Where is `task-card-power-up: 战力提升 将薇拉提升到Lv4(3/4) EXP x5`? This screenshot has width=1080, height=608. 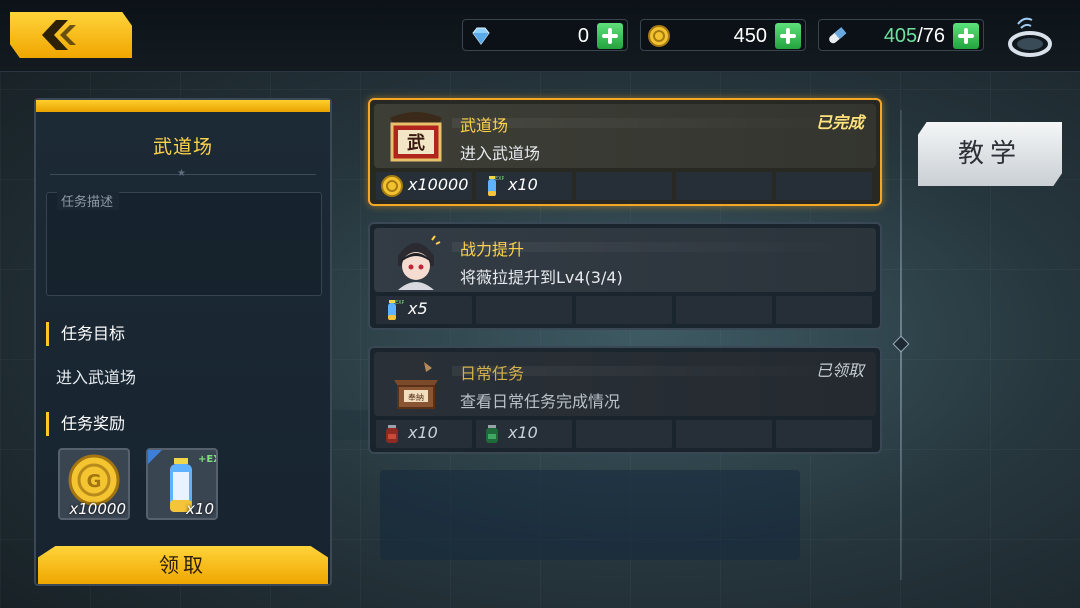 task-card-power-up: 战力提升 将薇拉提升到Lv4(3/4) EXP x5 is located at coordinates (625, 276).